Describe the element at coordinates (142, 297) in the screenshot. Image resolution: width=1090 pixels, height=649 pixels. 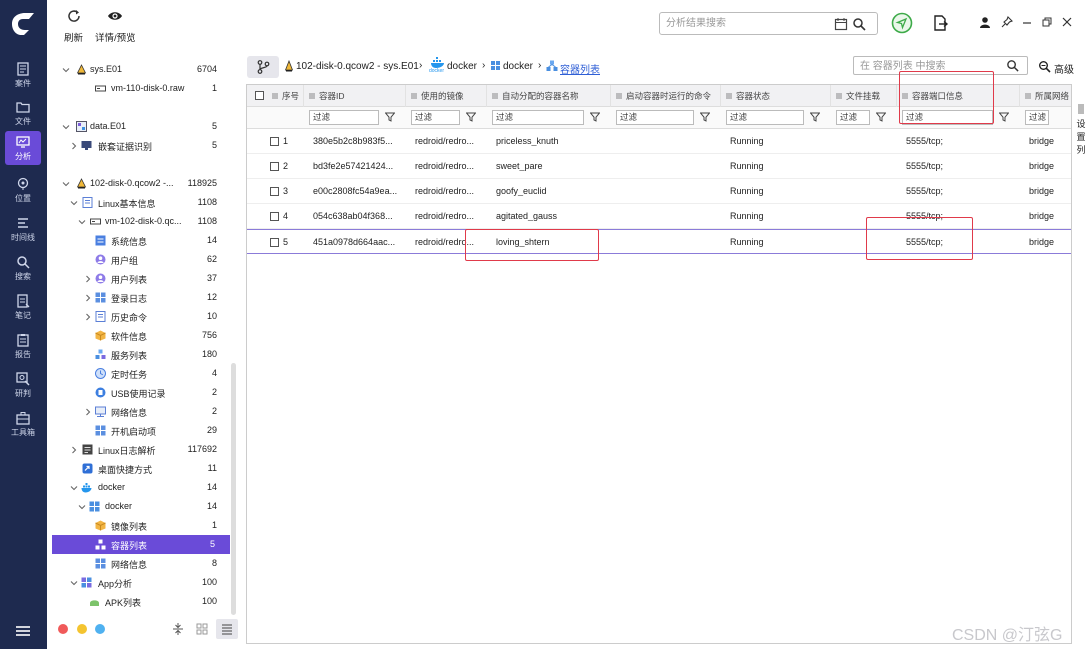
I see `tree-item: 登录日志 12` at that location.